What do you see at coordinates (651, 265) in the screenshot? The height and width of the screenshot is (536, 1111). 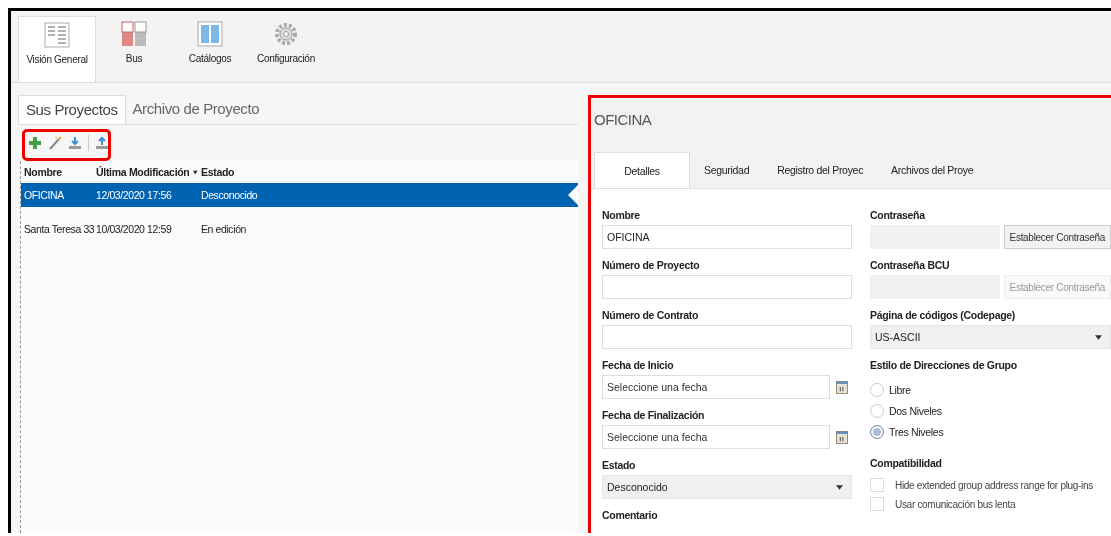 I see `field-label: Número de Proyecto` at bounding box center [651, 265].